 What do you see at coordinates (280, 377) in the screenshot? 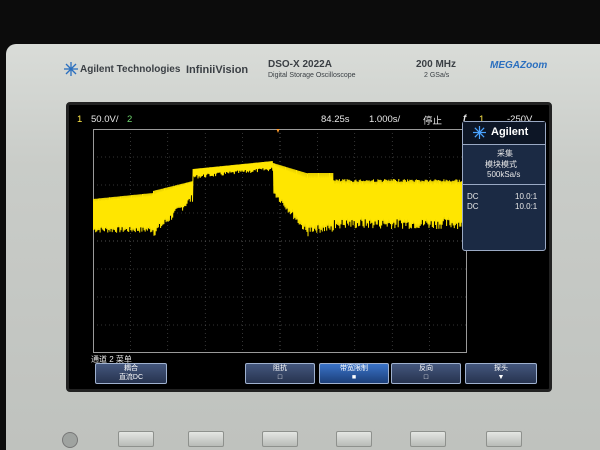
I see `softkey-impedance-value: □` at bounding box center [280, 377].